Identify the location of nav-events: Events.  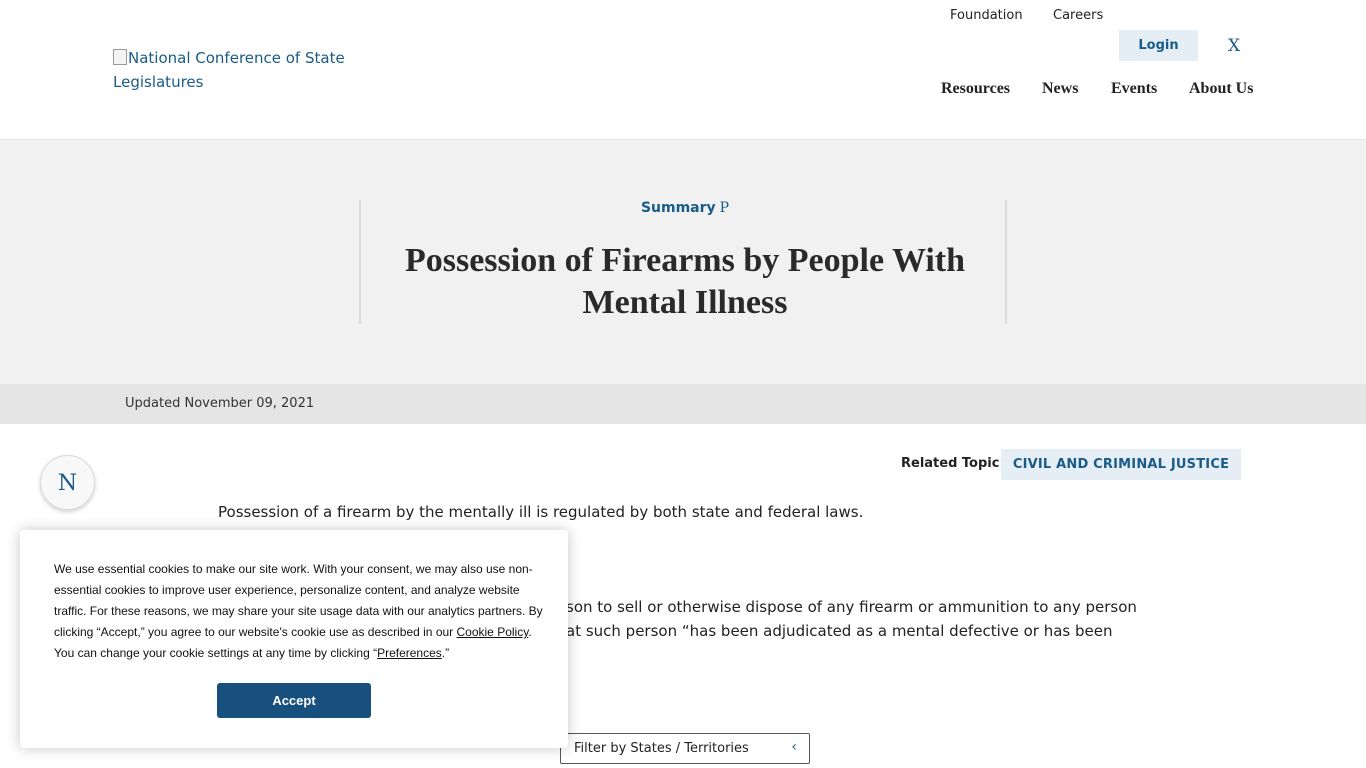
(1134, 89).